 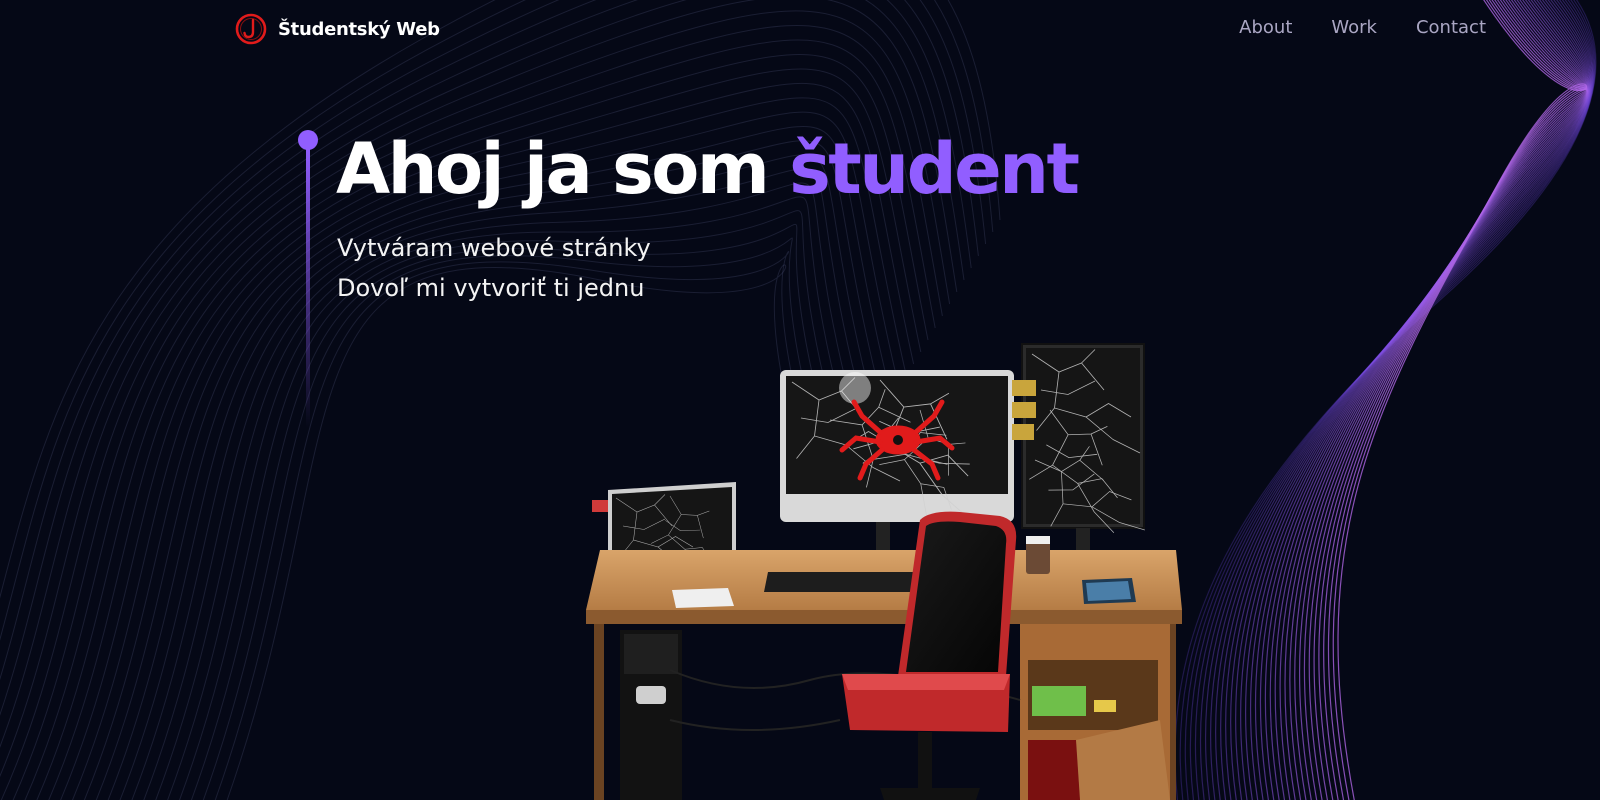 I want to click on nav-links: About Work Contact, so click(x=1362, y=27).